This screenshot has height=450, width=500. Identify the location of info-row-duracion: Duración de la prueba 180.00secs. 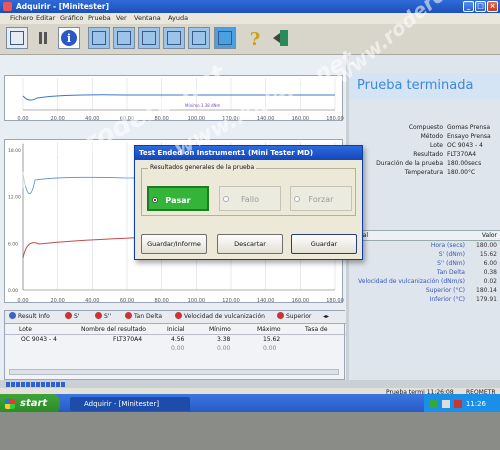
(429, 163).